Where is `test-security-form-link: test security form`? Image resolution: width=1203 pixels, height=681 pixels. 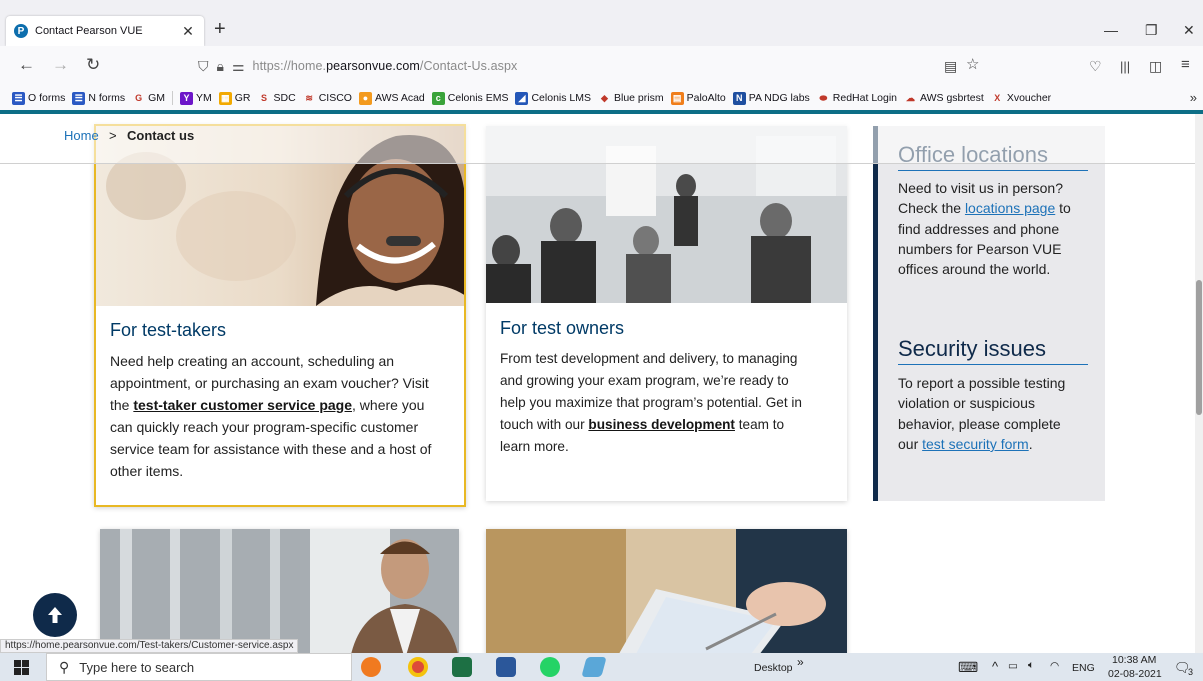 test-security-form-link: test security form is located at coordinates (975, 444).